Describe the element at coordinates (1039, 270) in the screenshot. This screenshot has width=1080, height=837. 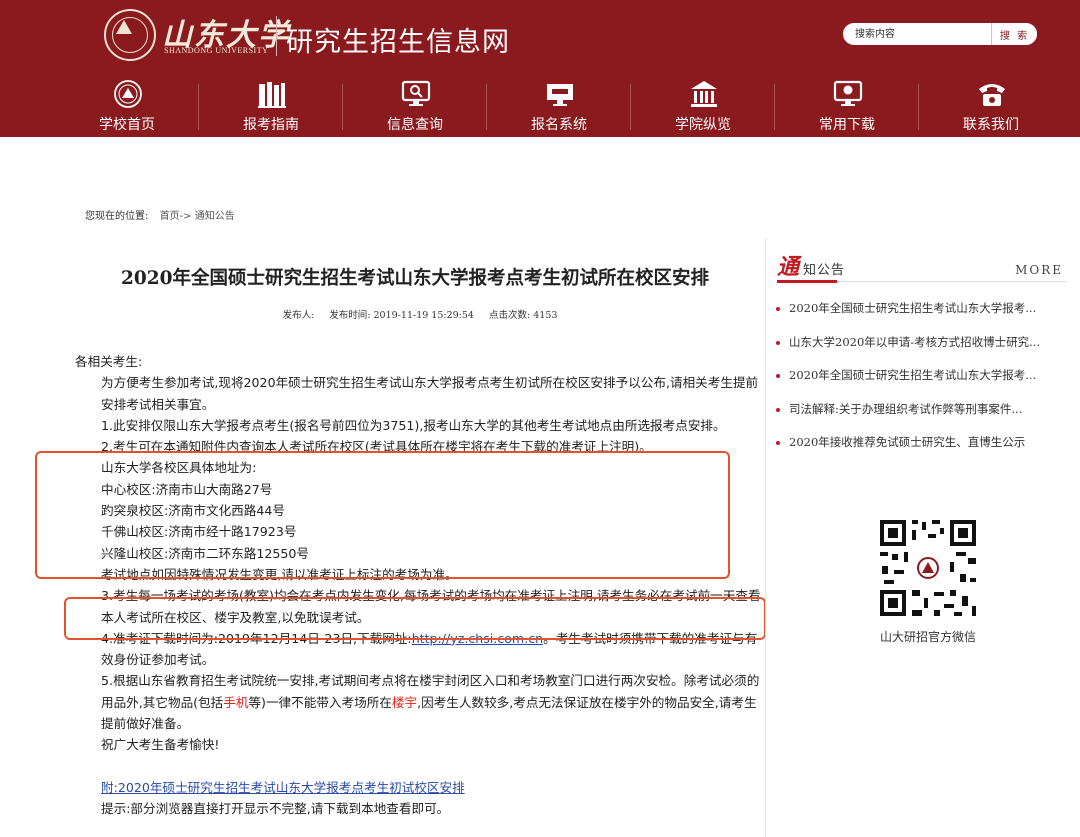
I see `more-link: MORE` at that location.